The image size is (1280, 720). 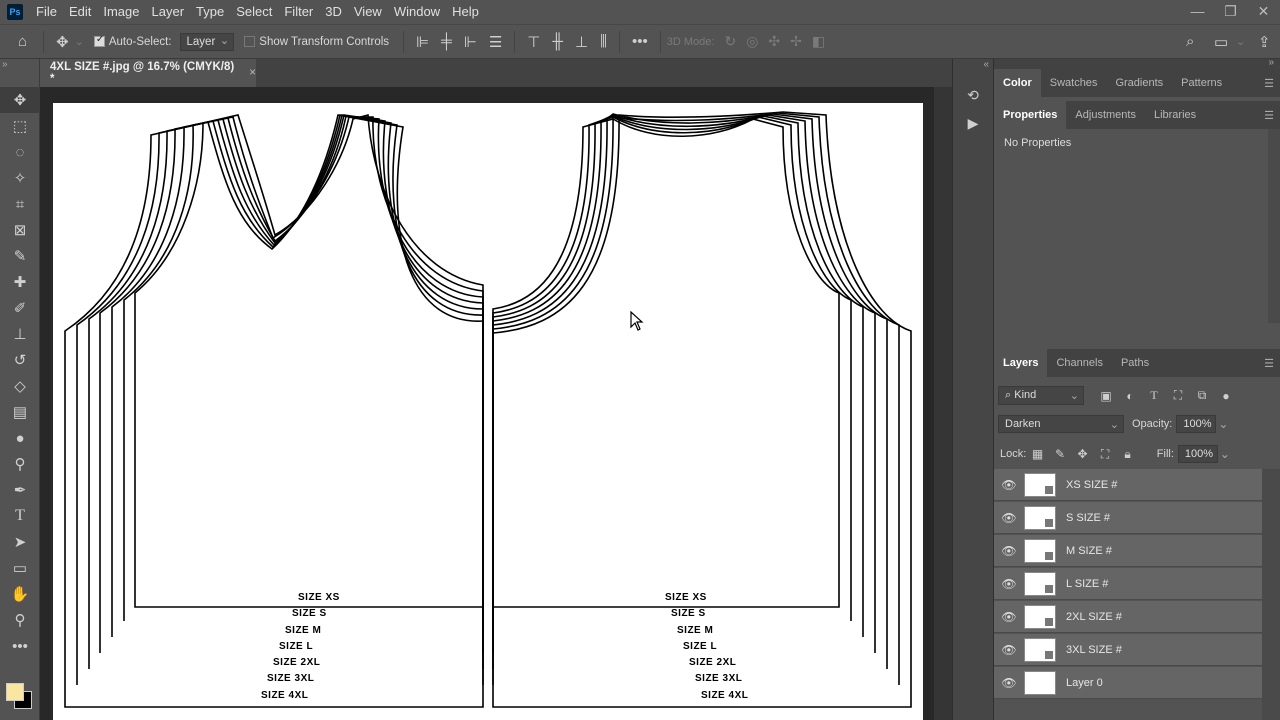 I want to click on distribute-horizontal-icon: ⫼, so click(x=603, y=41).